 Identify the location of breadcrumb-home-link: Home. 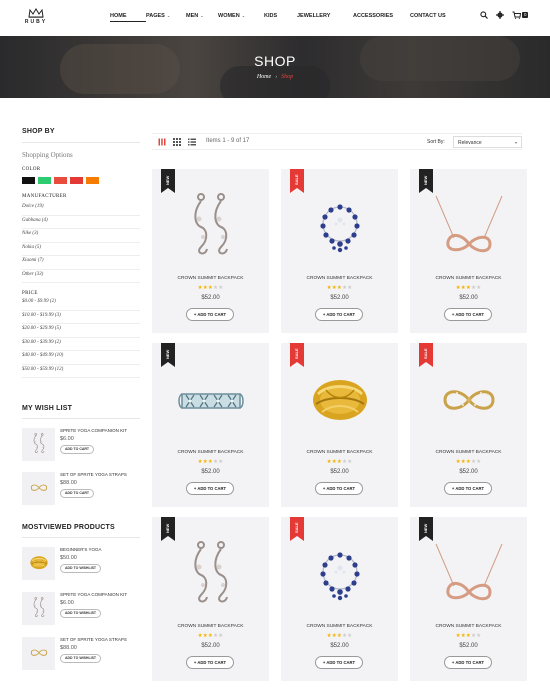
(264, 77).